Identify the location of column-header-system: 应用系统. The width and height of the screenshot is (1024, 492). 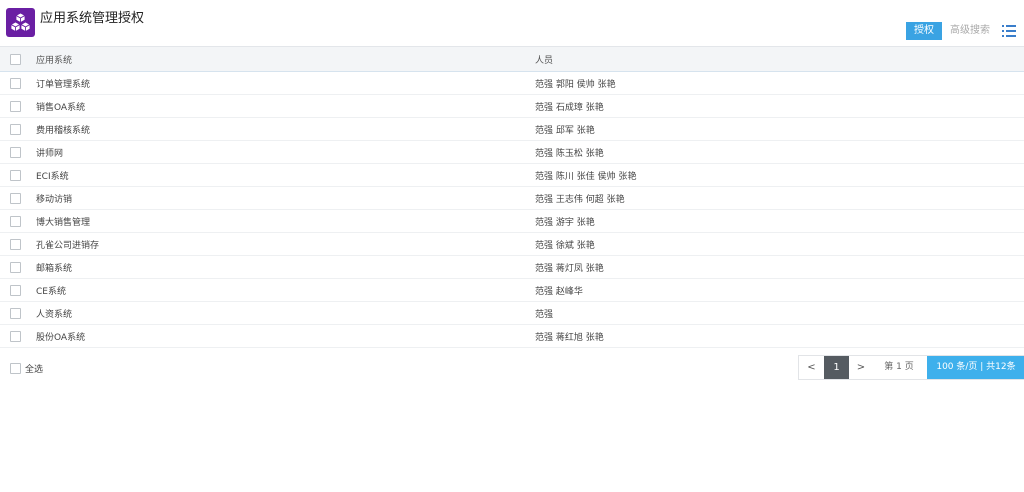
(54, 59).